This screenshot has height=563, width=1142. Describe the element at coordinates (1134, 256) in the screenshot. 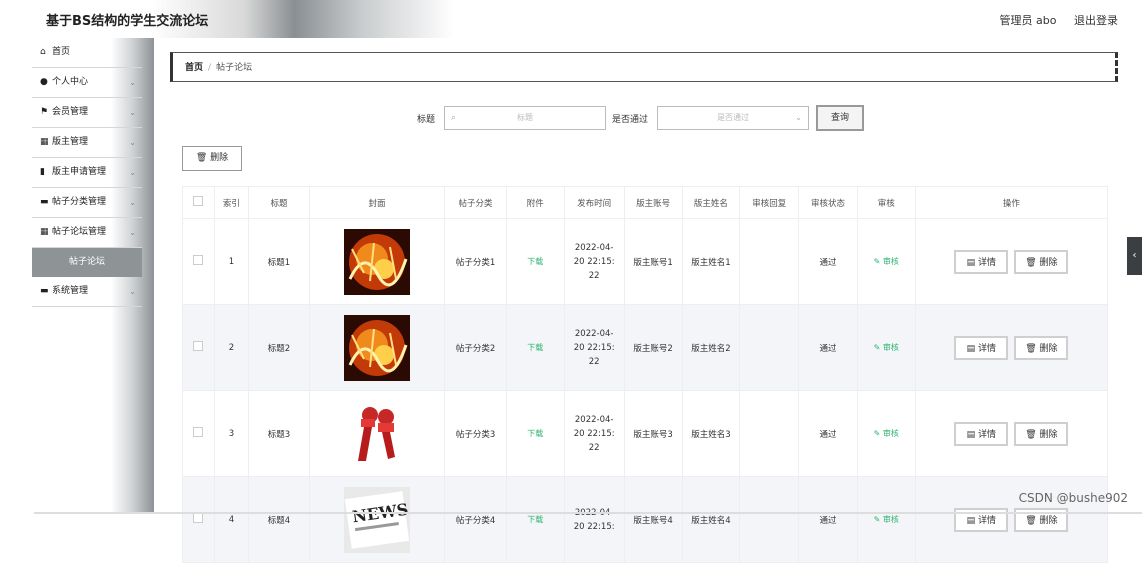

I see `collapse-tab: ‹` at that location.